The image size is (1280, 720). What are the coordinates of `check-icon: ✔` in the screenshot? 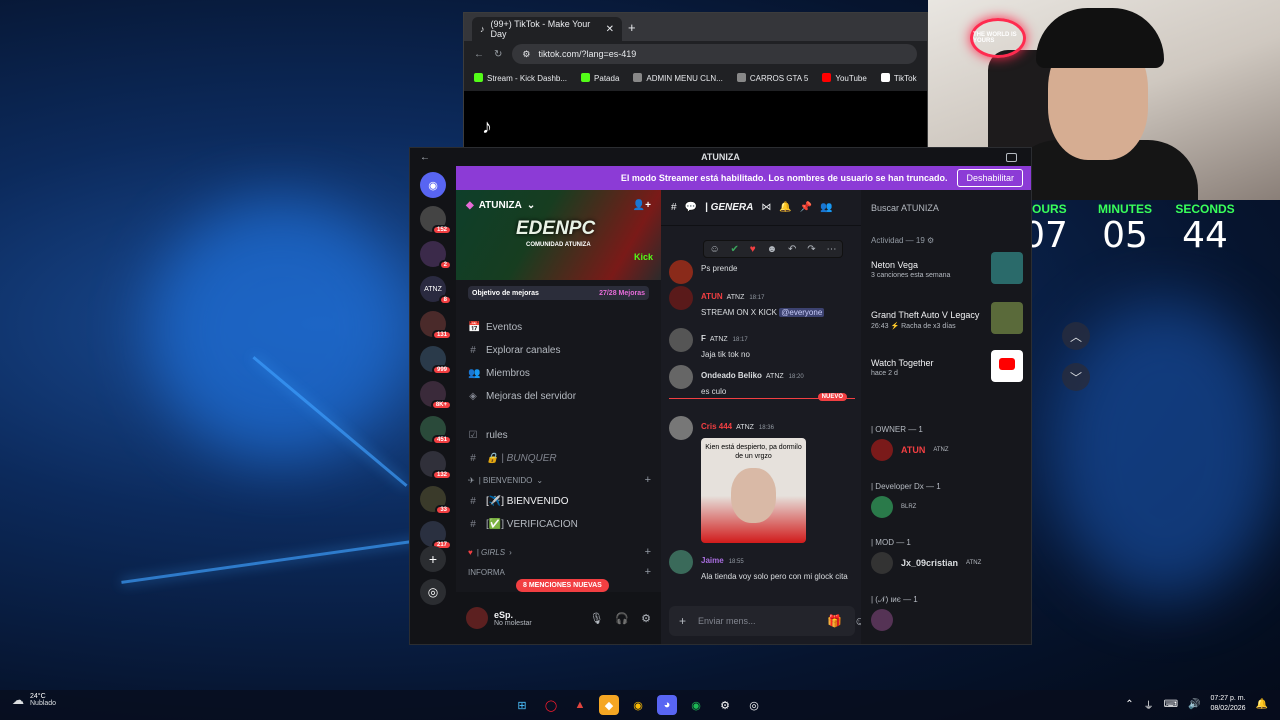 It's located at (735, 249).